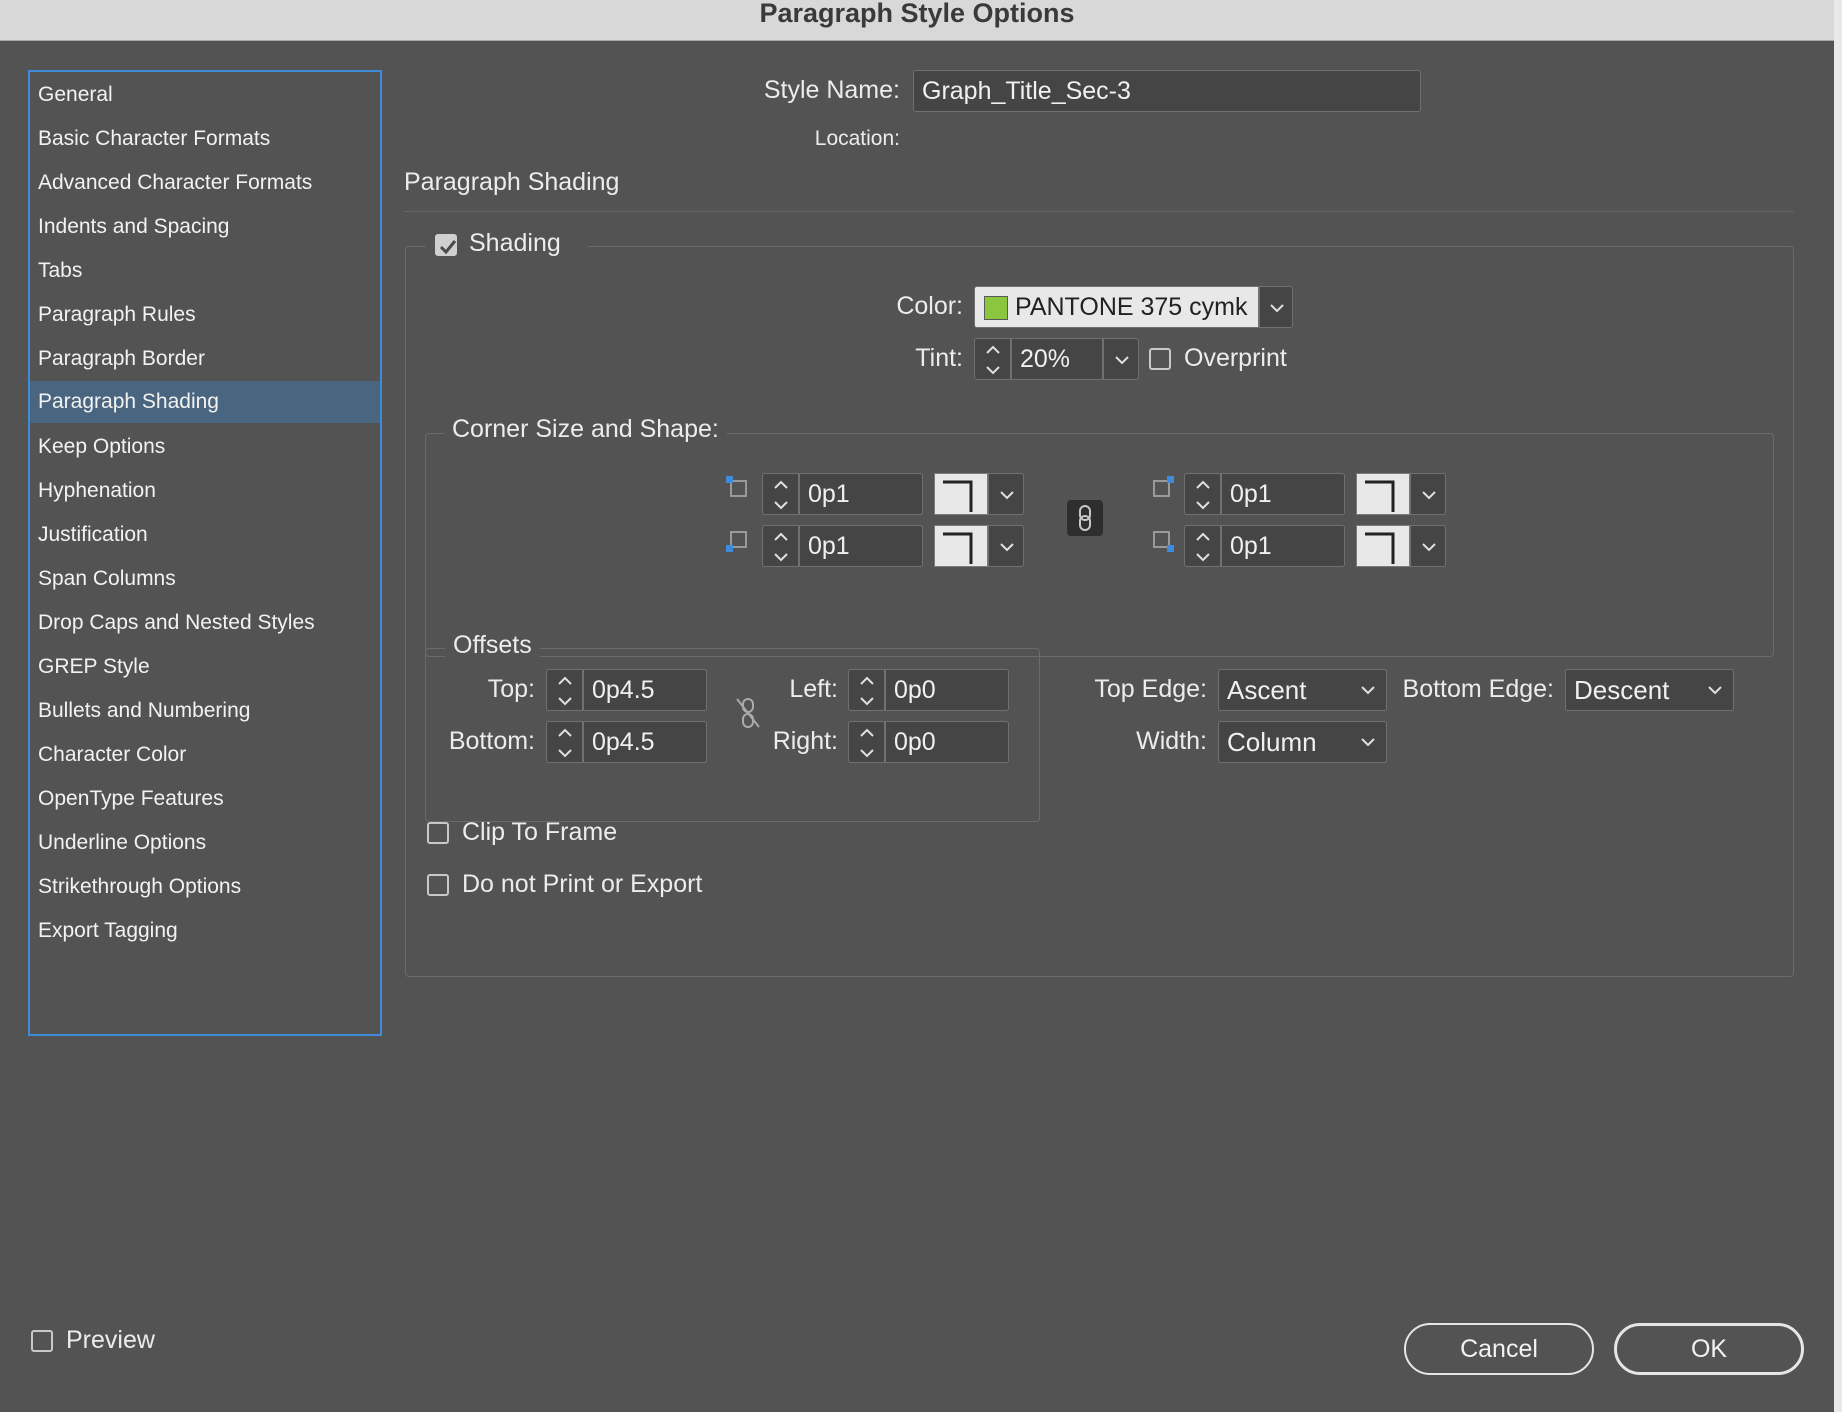  I want to click on sidebar-item-general: General, so click(205, 95).